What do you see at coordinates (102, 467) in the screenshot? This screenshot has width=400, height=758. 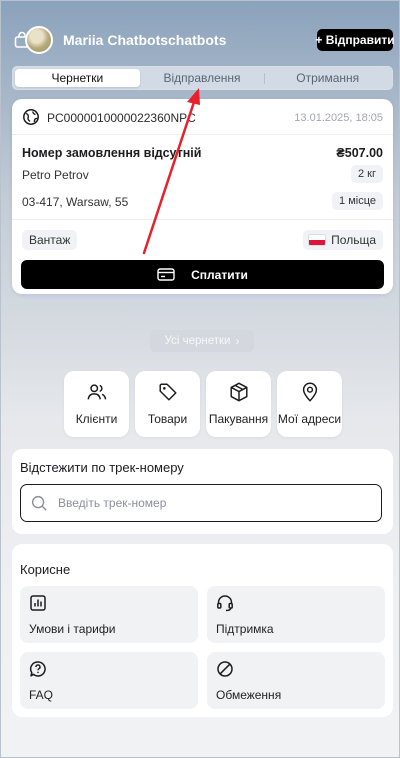 I see `tracking-title: Відстежити по трек-номеру` at bounding box center [102, 467].